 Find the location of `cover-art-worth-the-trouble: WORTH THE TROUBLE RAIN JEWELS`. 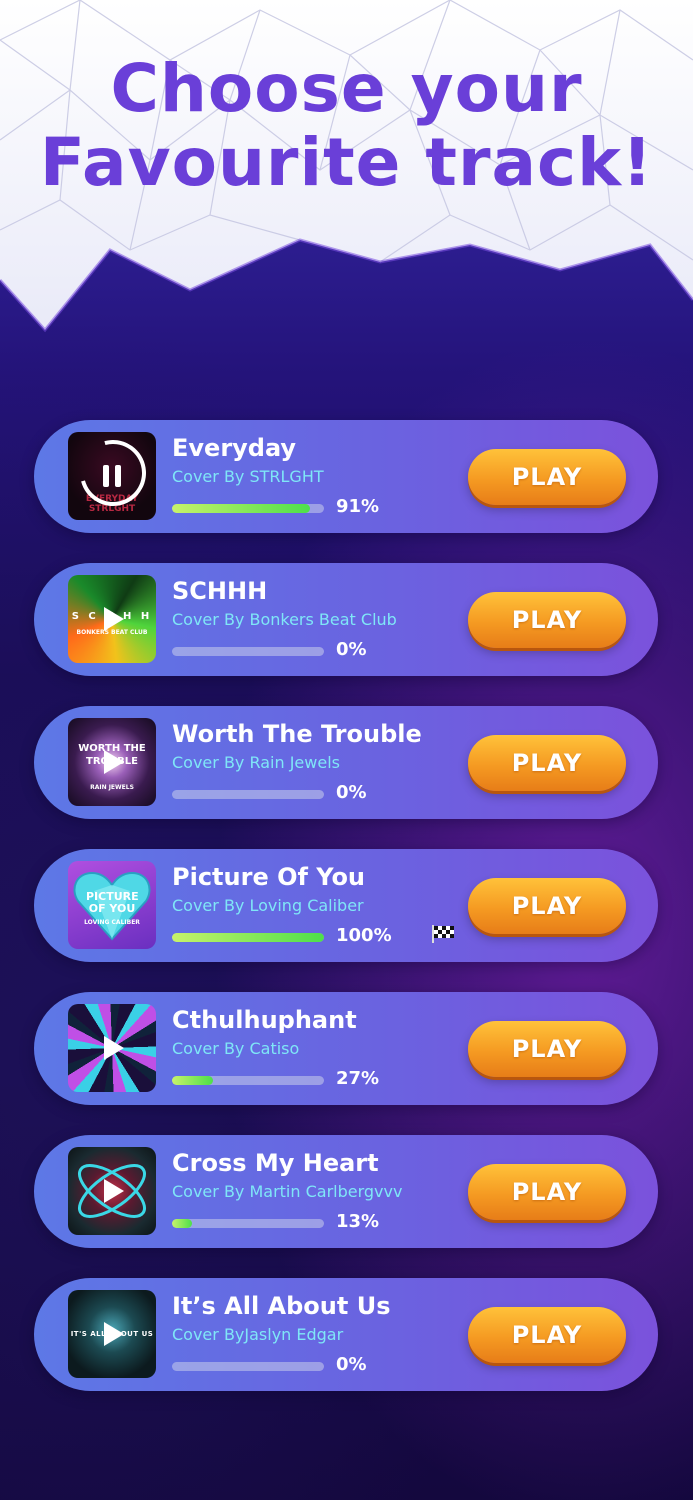

cover-art-worth-the-trouble: WORTH THE TROUBLE RAIN JEWELS is located at coordinates (112, 762).